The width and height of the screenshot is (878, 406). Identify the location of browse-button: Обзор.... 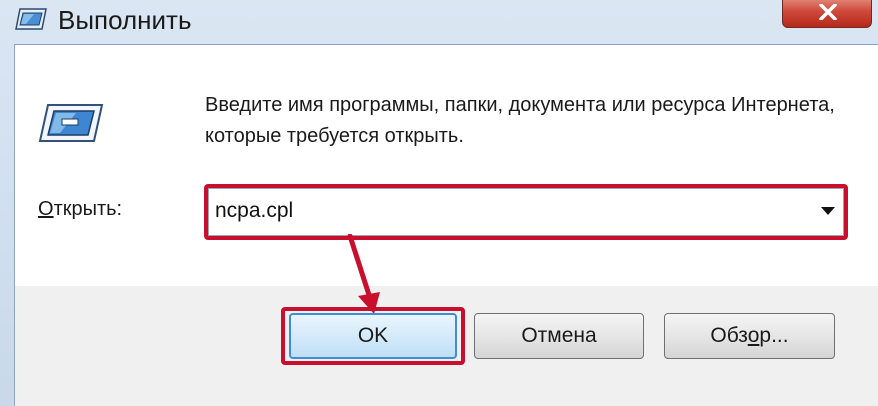
(749, 336).